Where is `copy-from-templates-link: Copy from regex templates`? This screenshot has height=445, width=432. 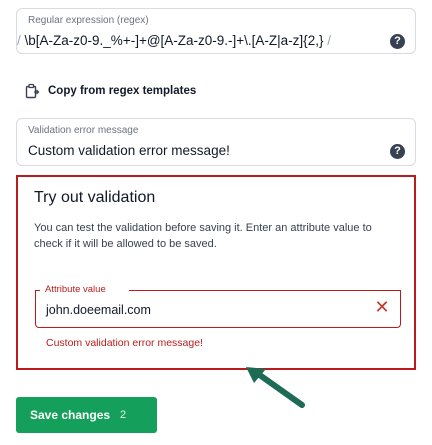 copy-from-templates-link: Copy from regex templates is located at coordinates (110, 91).